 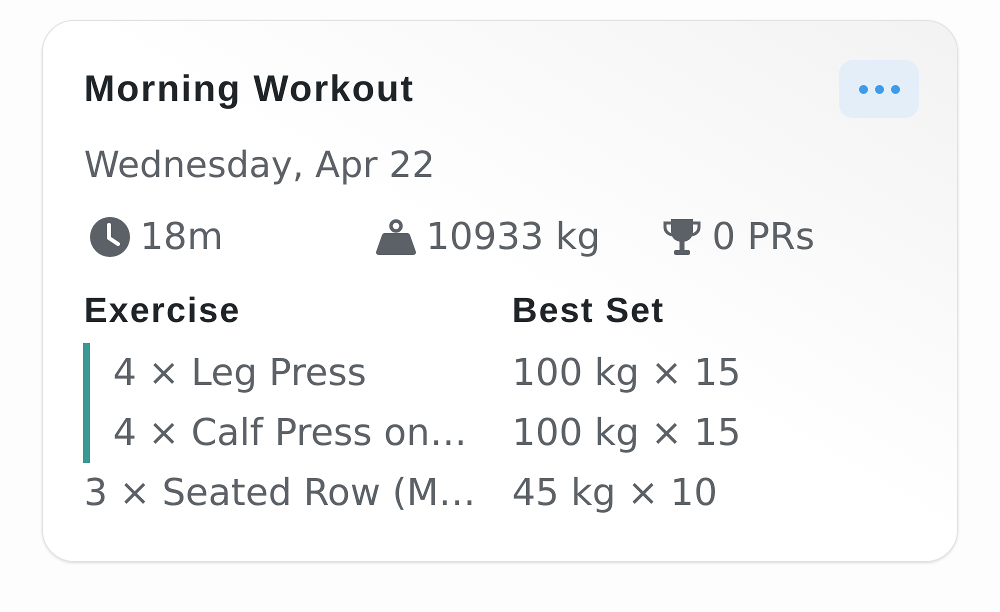 I want to click on workout-title: Morning Workout, so click(x=249, y=89).